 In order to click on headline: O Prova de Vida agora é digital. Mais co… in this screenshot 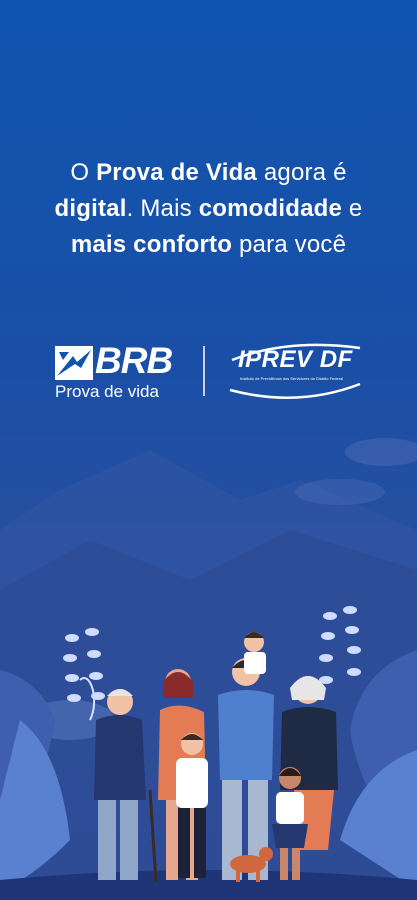, I will do `click(208, 209)`.